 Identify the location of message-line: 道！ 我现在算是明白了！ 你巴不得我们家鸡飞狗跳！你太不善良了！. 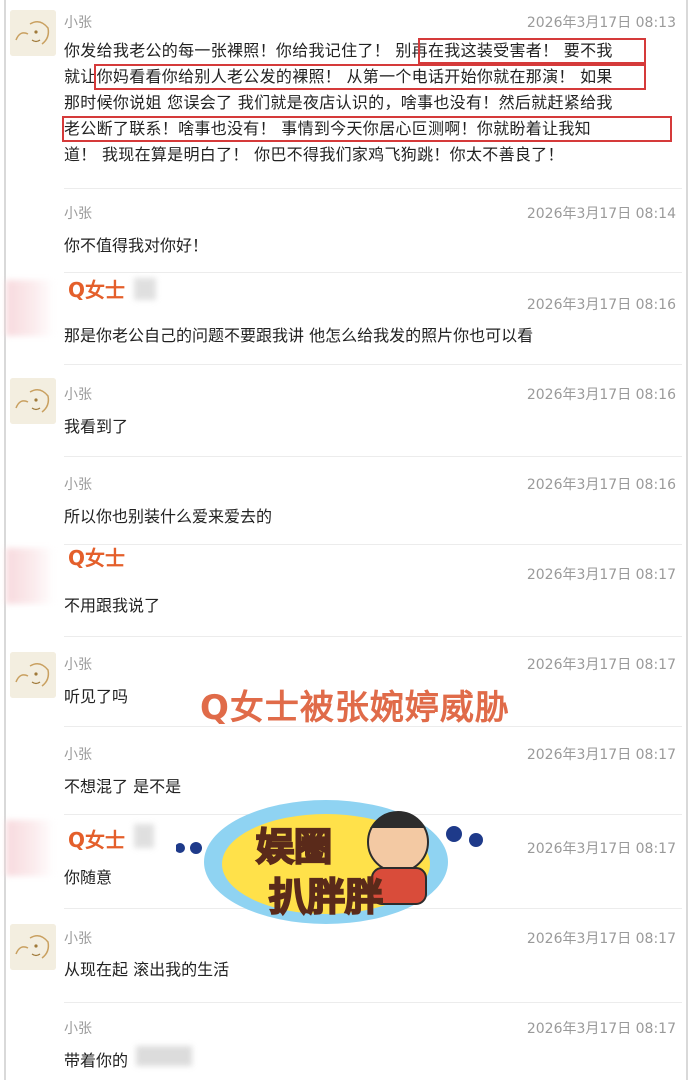
(314, 154).